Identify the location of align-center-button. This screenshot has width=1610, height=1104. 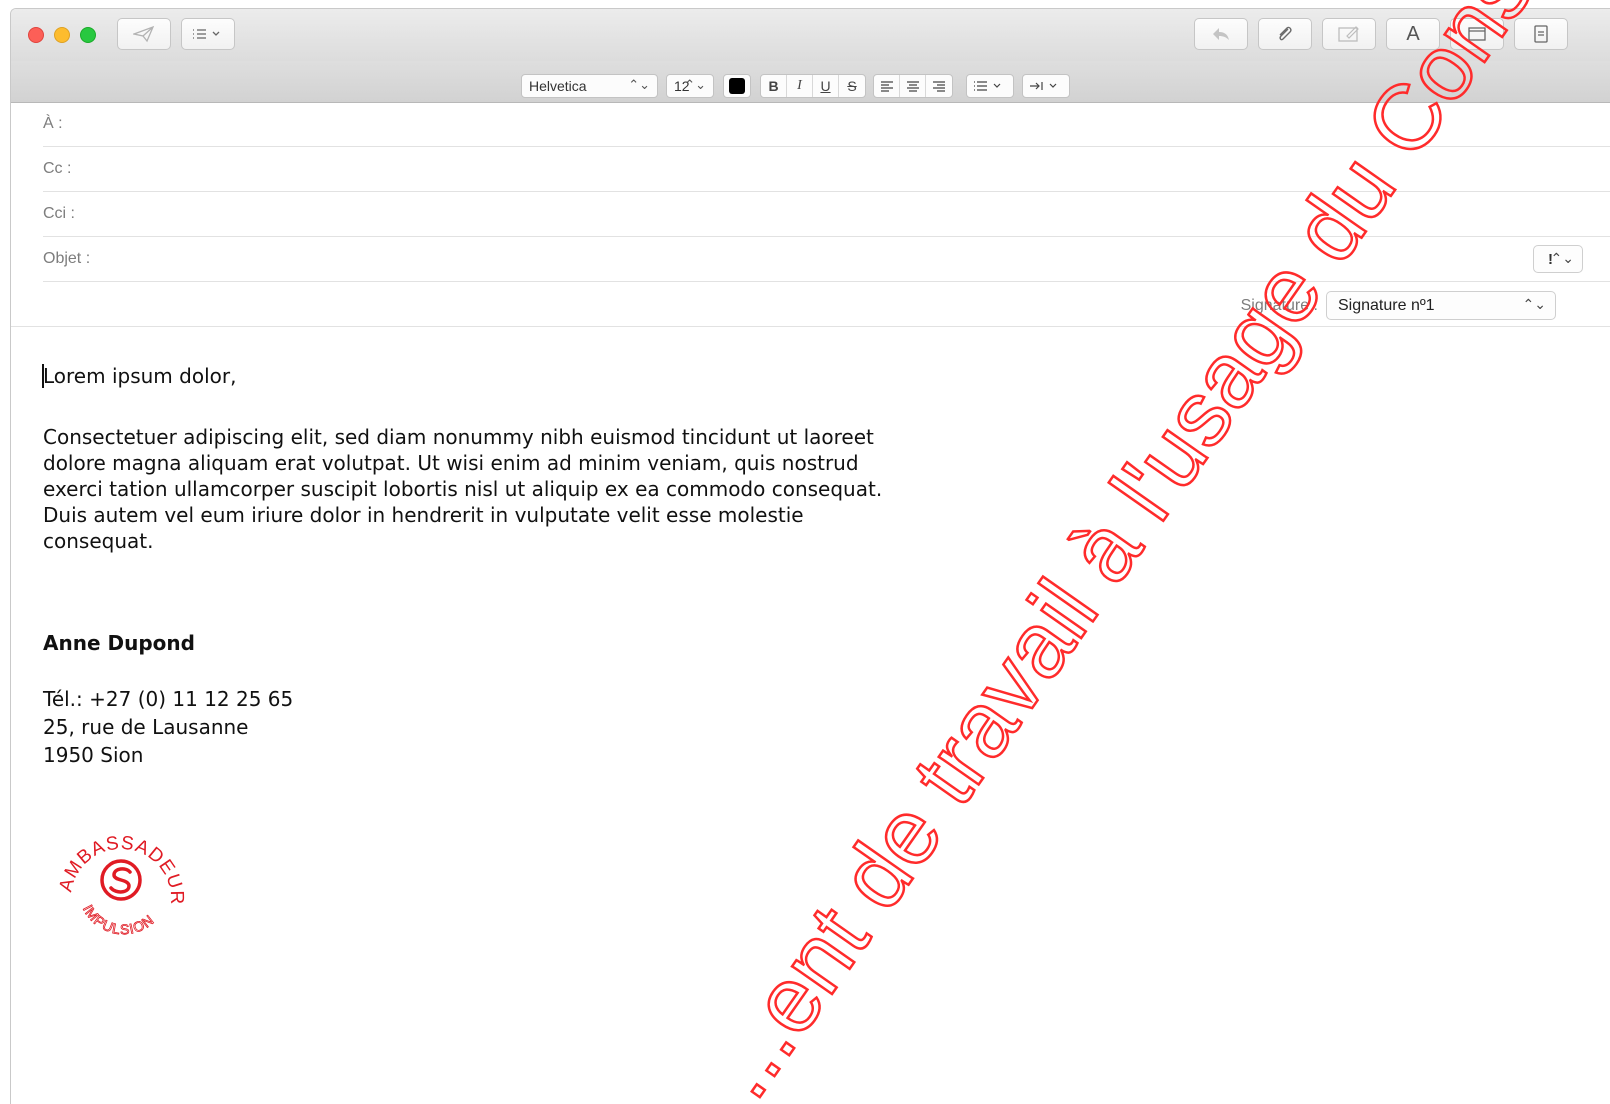
(913, 86).